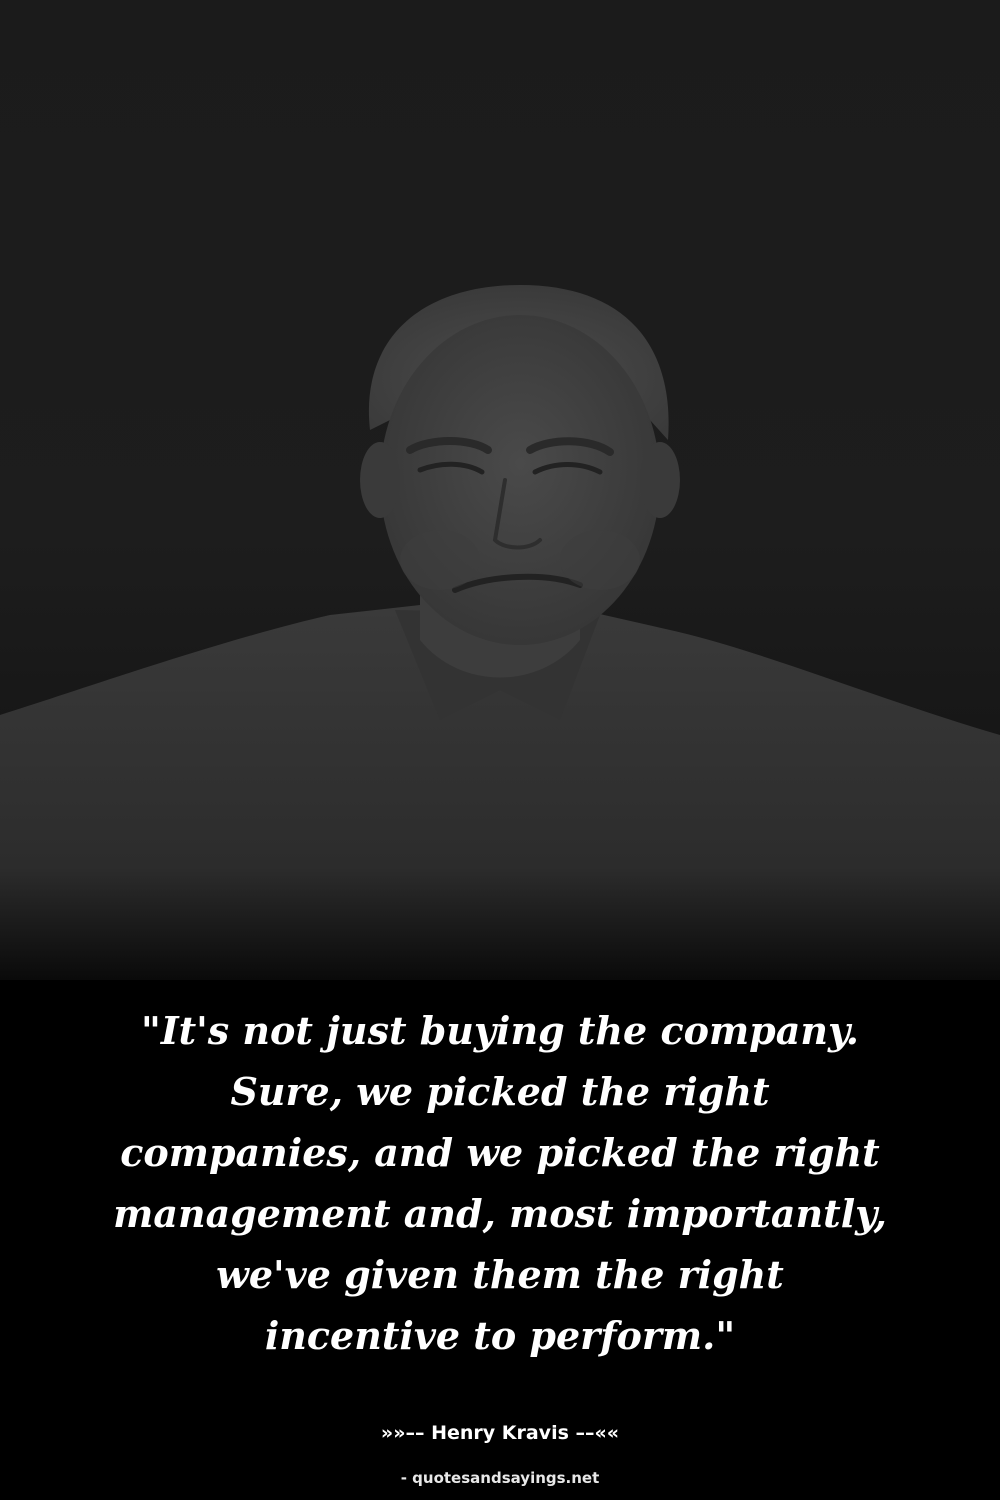  What do you see at coordinates (380, 480) in the screenshot?
I see `ear-left` at bounding box center [380, 480].